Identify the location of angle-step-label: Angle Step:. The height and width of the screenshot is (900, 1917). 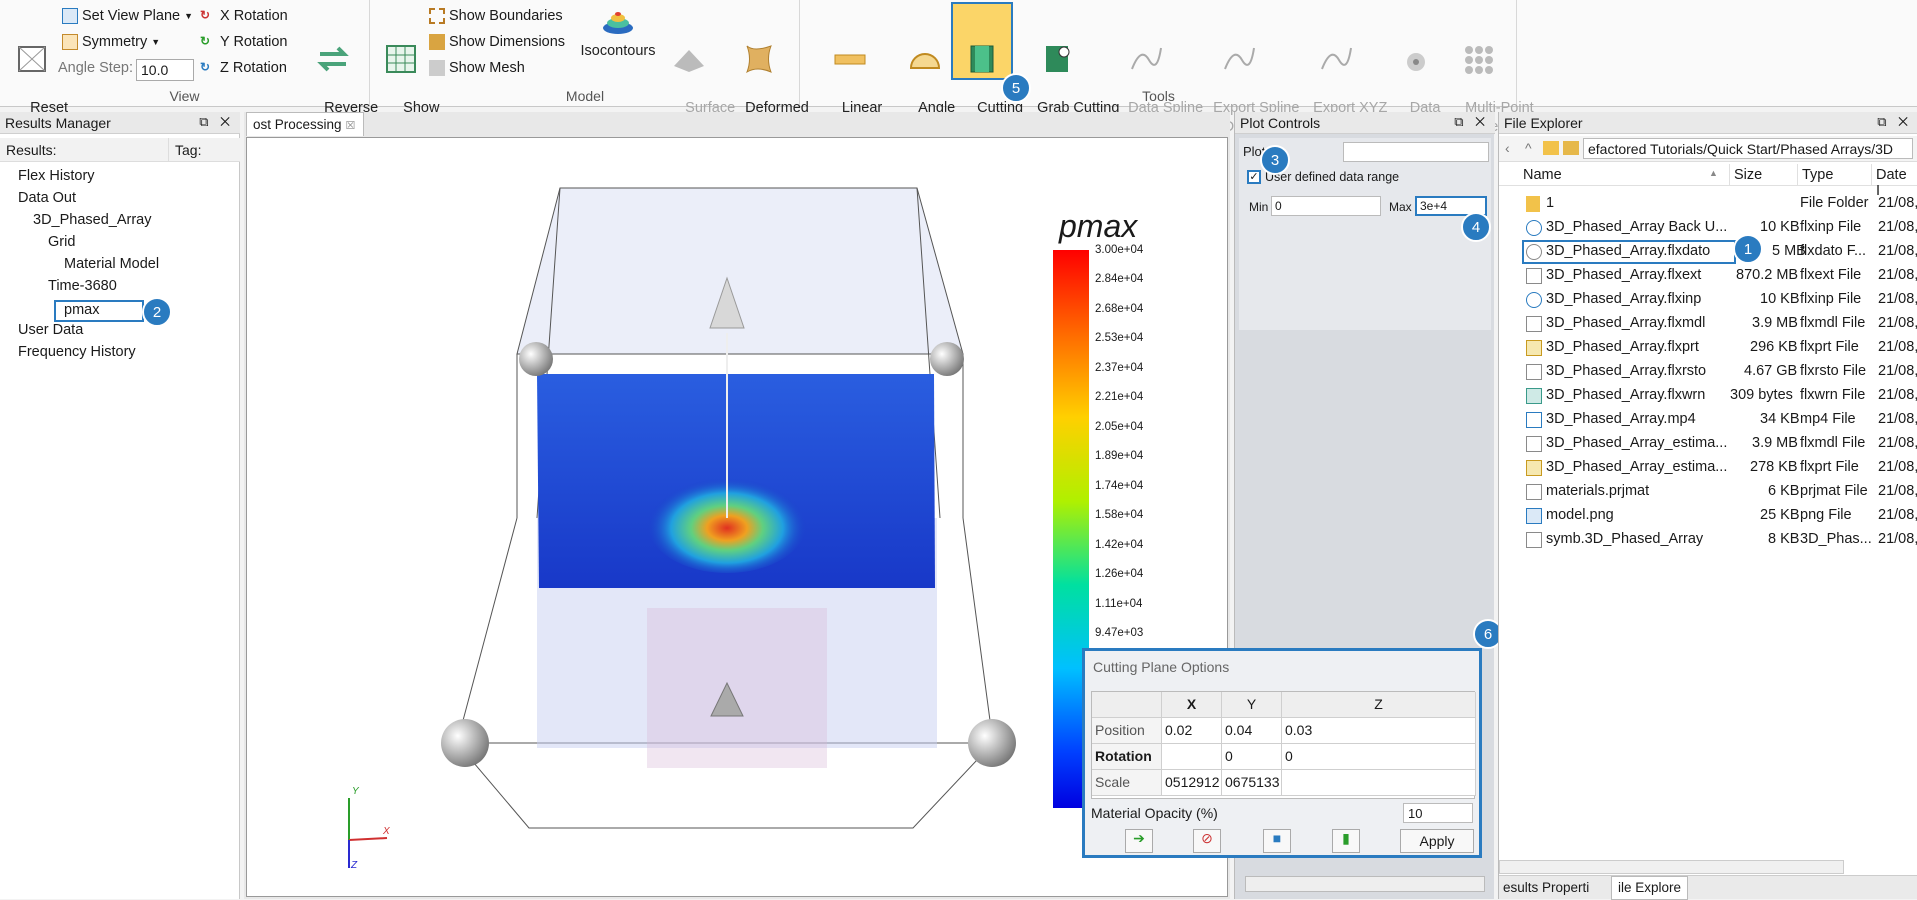
(95, 68).